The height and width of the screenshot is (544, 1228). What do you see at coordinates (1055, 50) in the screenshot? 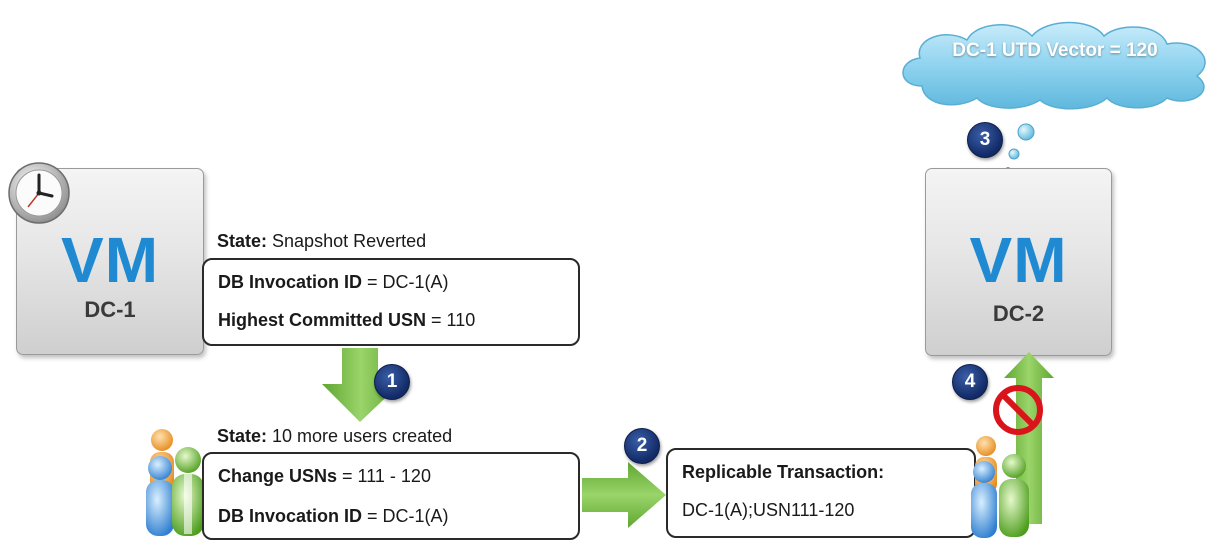
I see `cloud-text: DC-1 UTD Vector = 120` at bounding box center [1055, 50].